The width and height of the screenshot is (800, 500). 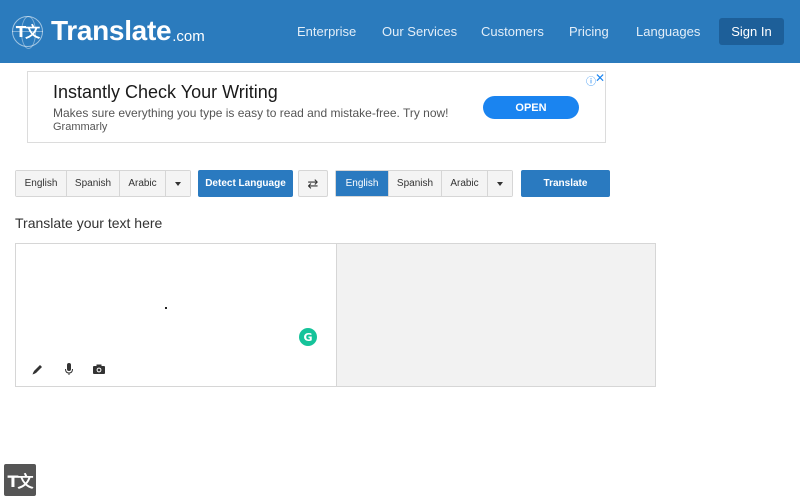 I want to click on target-lang-english: English, so click(x=362, y=183).